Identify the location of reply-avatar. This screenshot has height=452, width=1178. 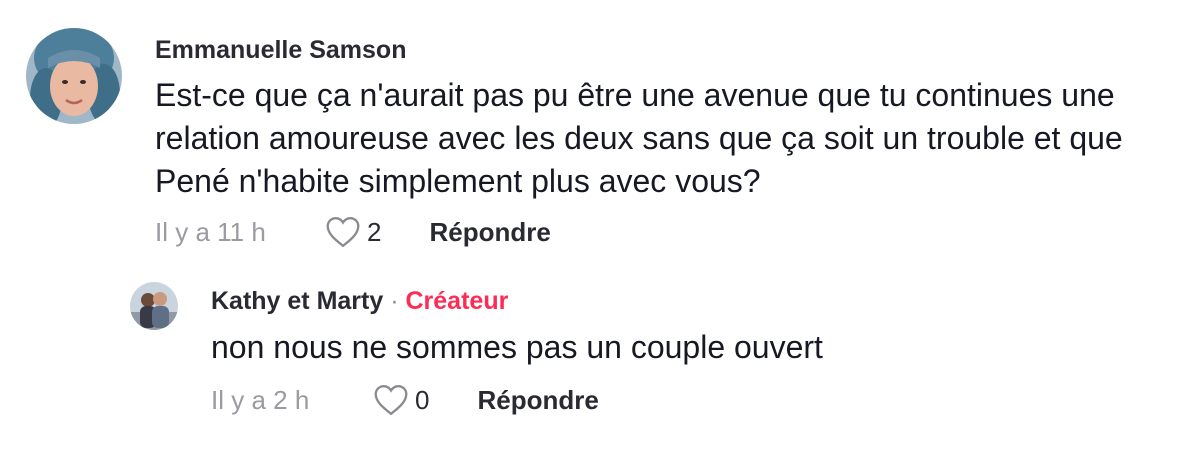
(154, 306).